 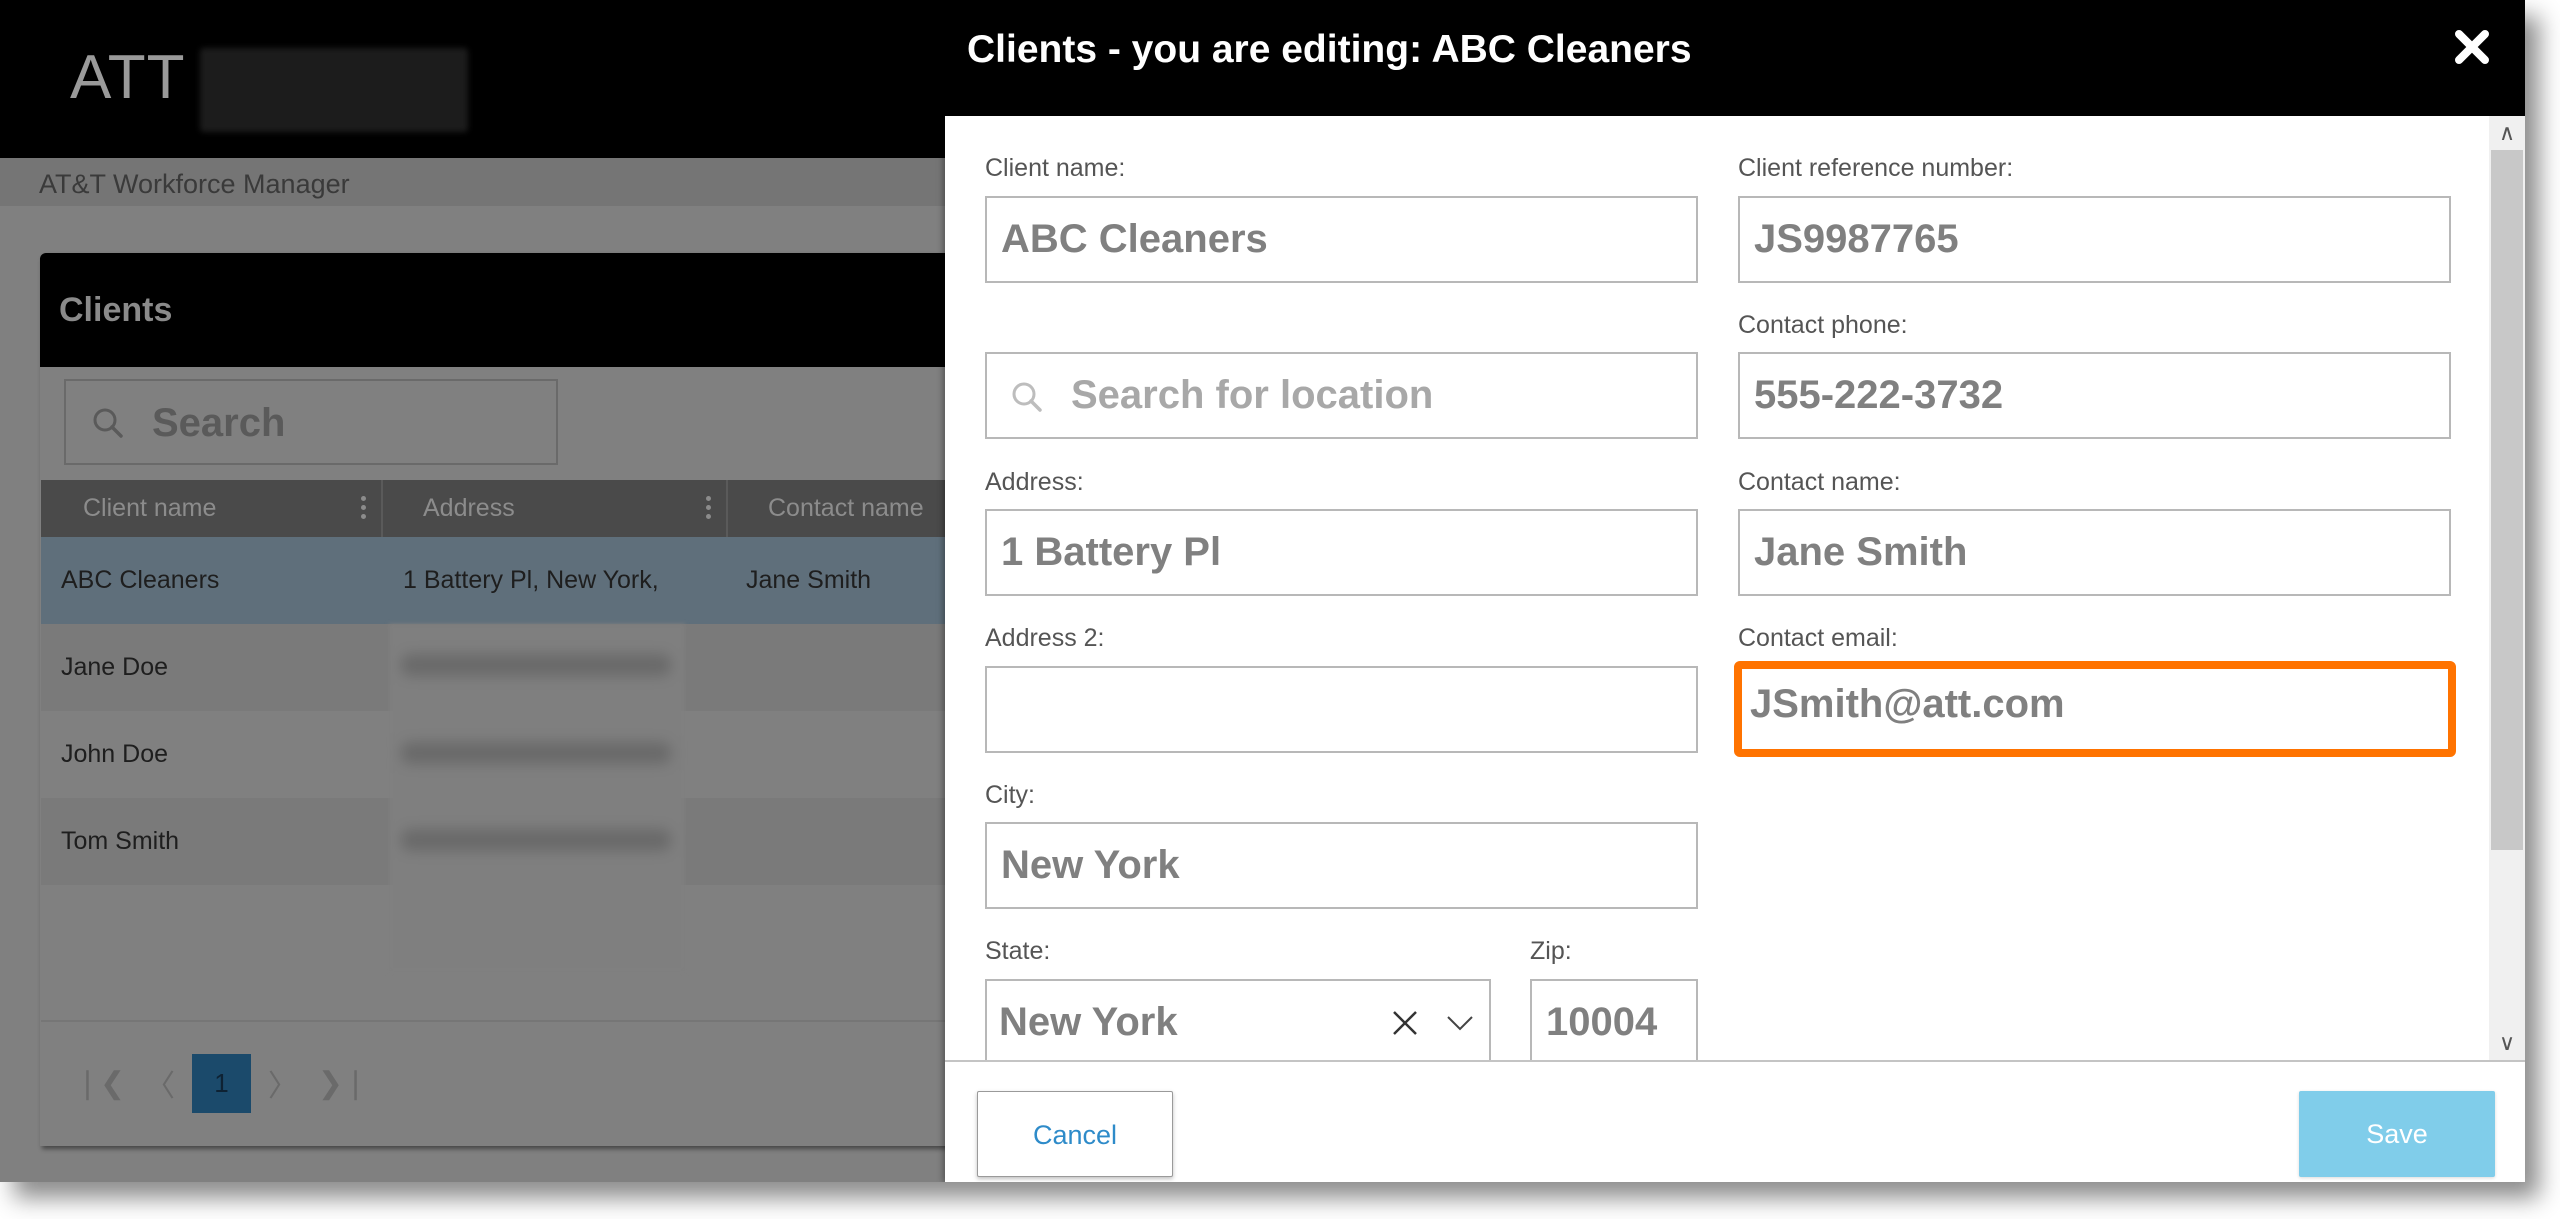 I want to click on scrollbar-thumb, so click(x=2507, y=500).